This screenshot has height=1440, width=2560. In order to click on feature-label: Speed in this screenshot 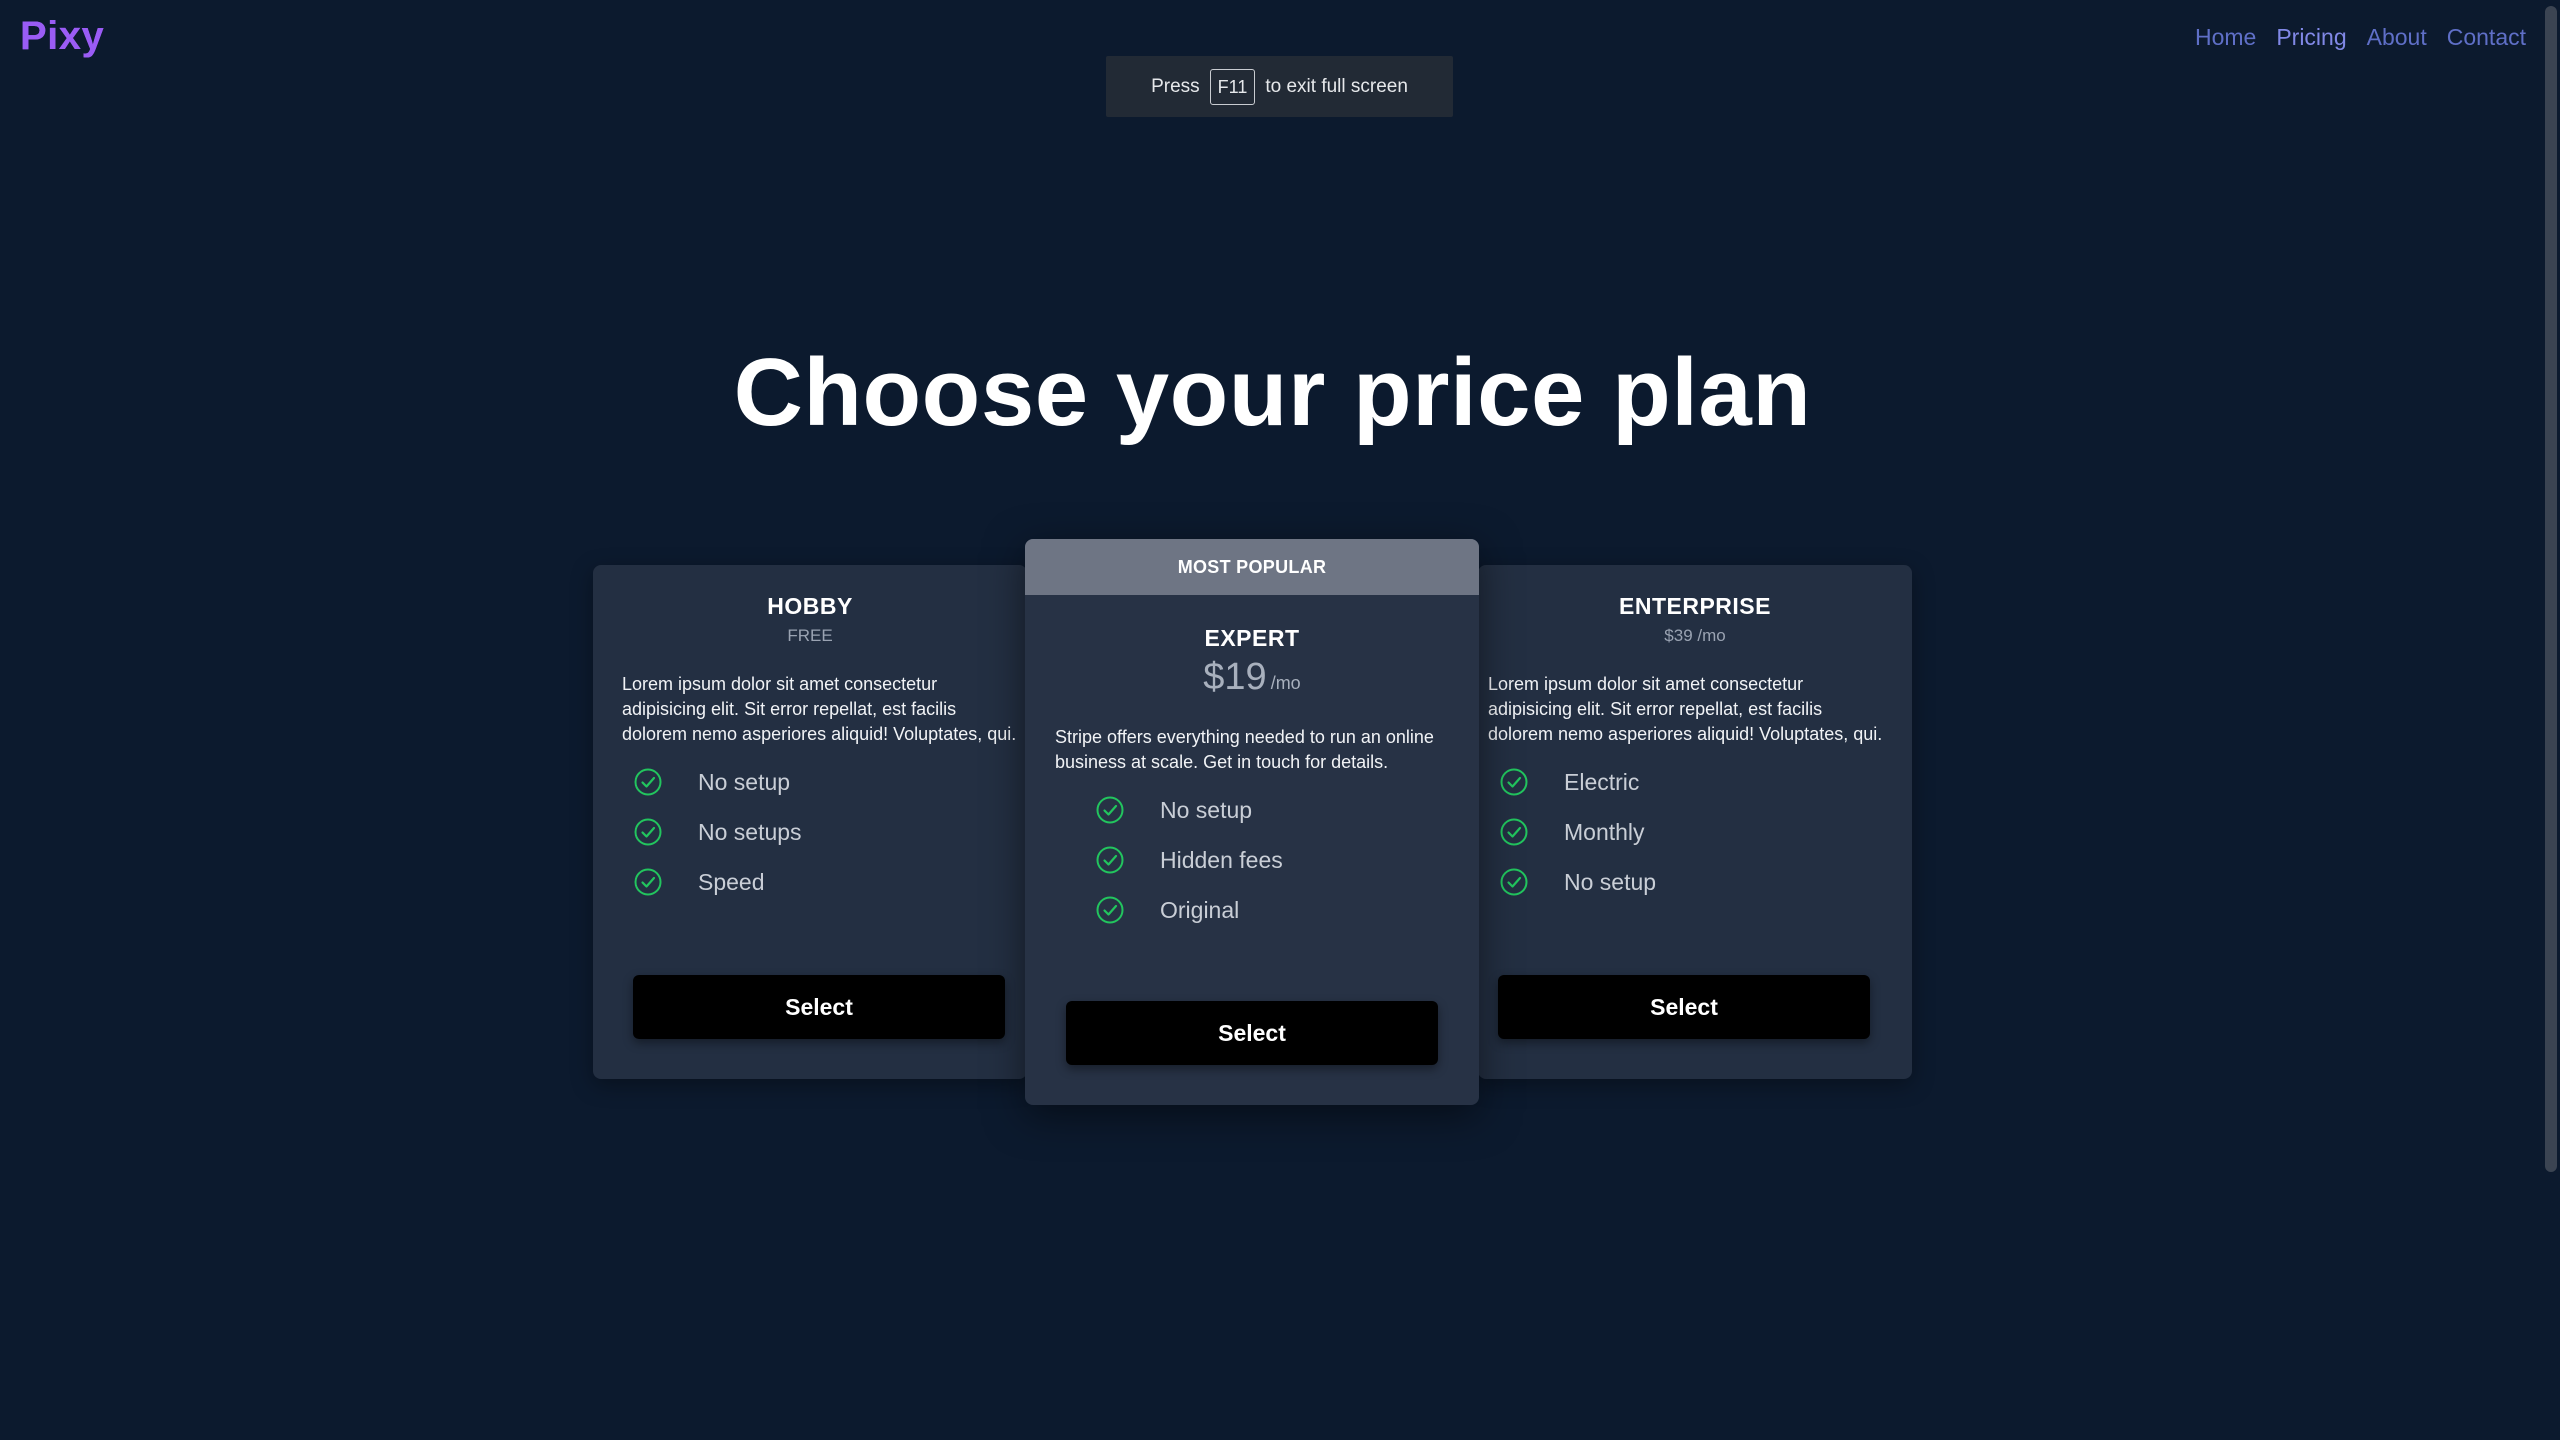, I will do `click(731, 881)`.